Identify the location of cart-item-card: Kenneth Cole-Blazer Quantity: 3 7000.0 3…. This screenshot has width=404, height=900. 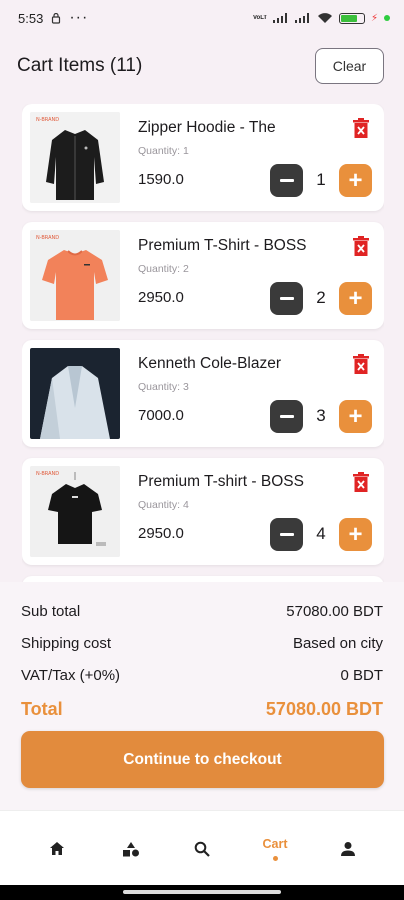
(203, 393).